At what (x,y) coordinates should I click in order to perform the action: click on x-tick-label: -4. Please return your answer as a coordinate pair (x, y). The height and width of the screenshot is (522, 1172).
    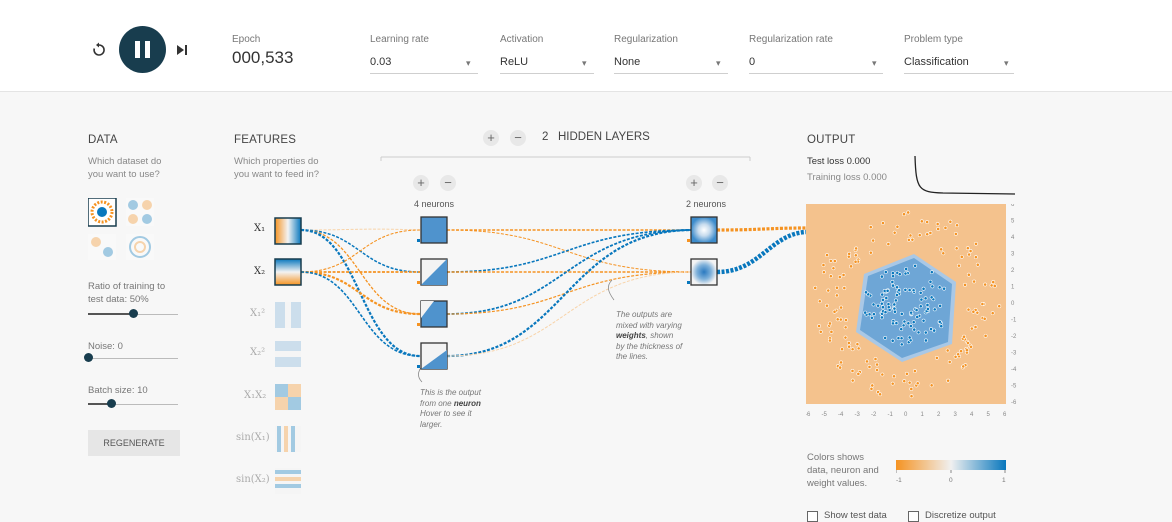
    Looking at the image, I should click on (841, 415).